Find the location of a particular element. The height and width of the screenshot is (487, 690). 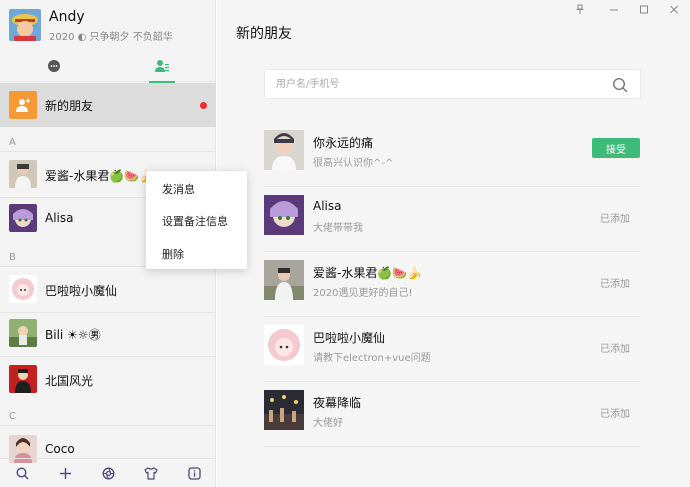

context-menu: 发消息 设置备注信息 删除 is located at coordinates (196, 220).